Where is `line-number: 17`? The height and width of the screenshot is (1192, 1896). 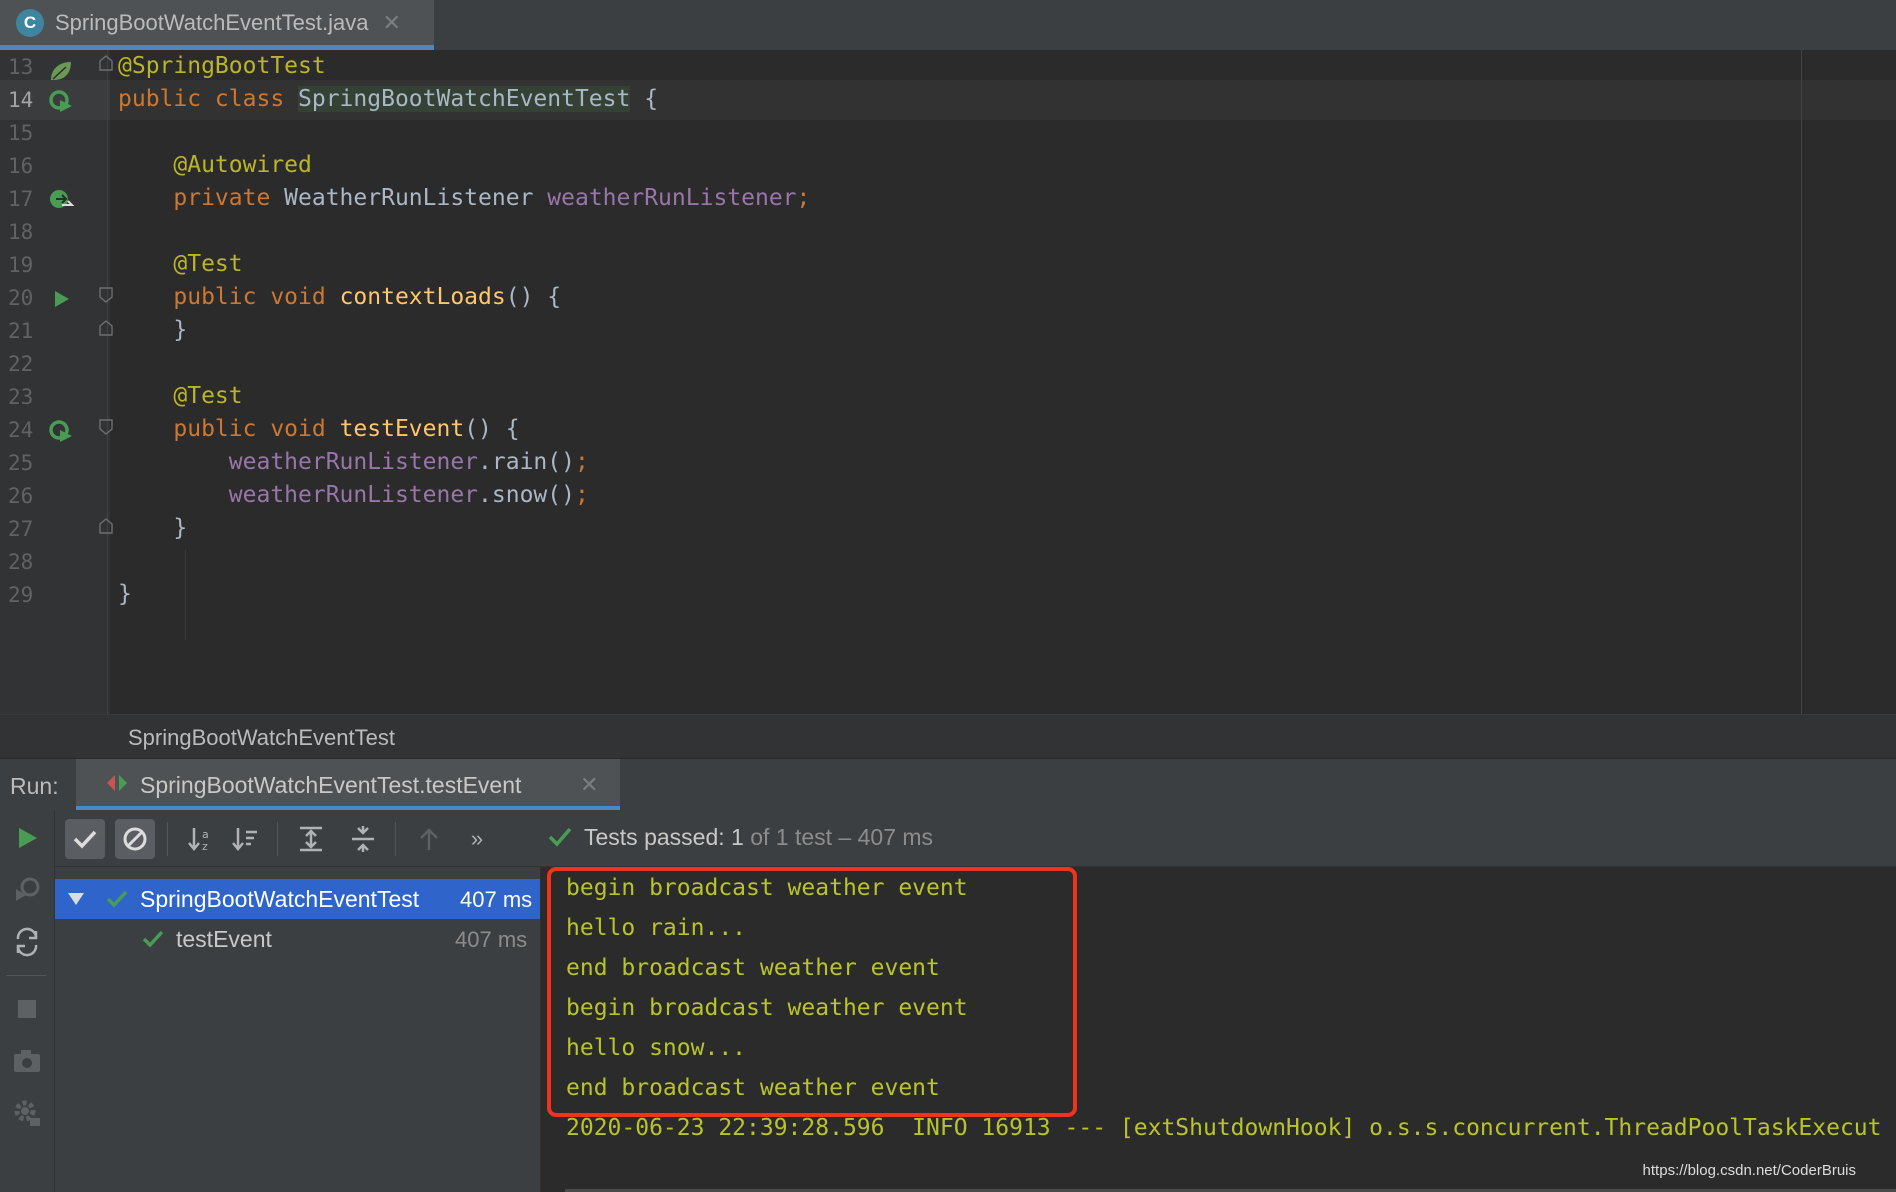 line-number: 17 is located at coordinates (21, 199).